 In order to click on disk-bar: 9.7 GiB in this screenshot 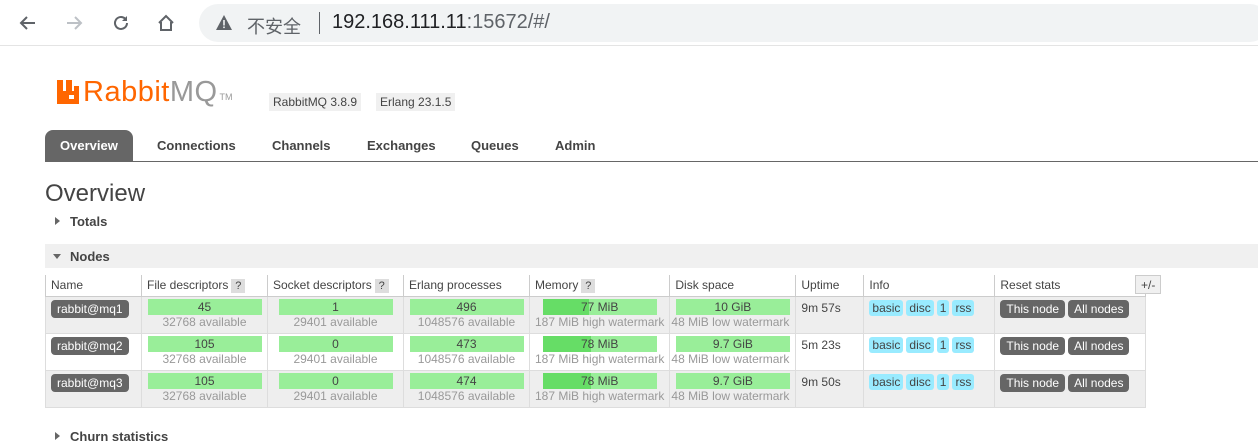, I will do `click(732, 380)`.